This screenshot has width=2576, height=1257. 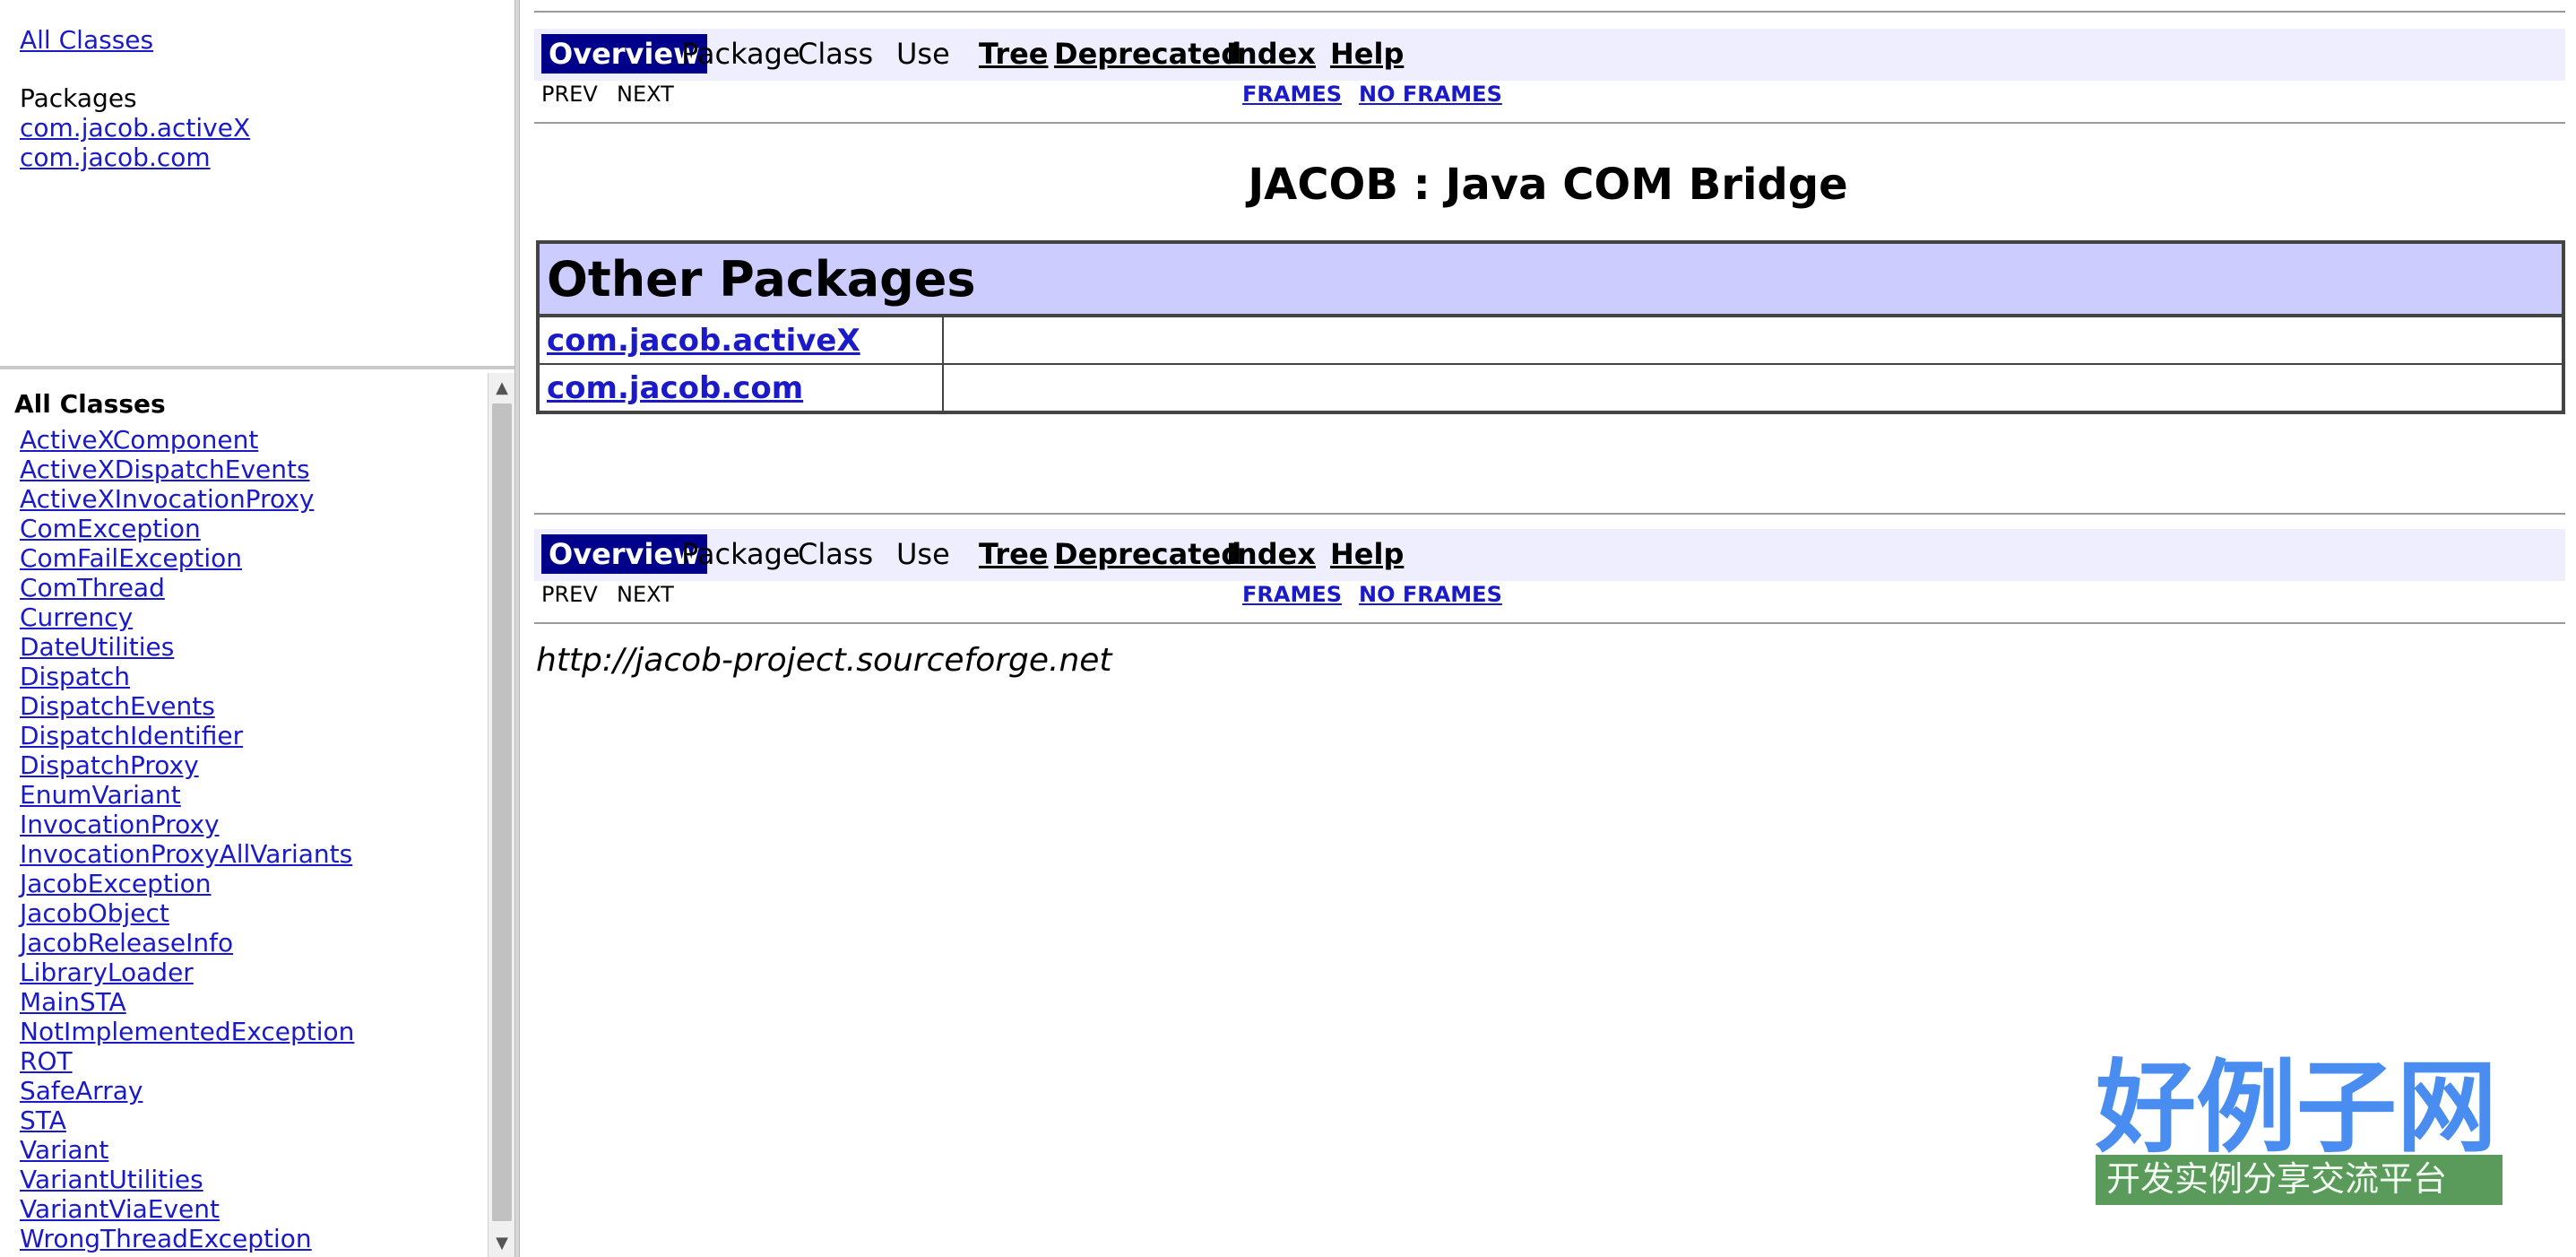 I want to click on table-row: com.jacob.activeX, so click(x=1550, y=340).